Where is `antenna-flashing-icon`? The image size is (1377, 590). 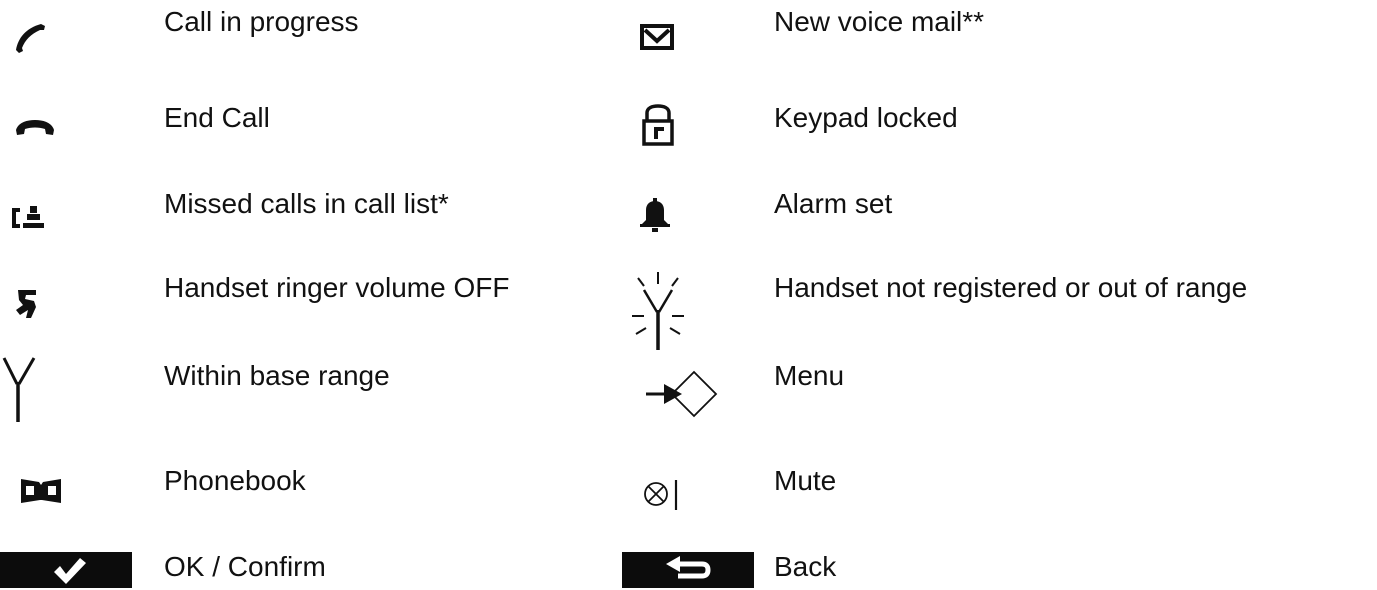 antenna-flashing-icon is located at coordinates (658, 311).